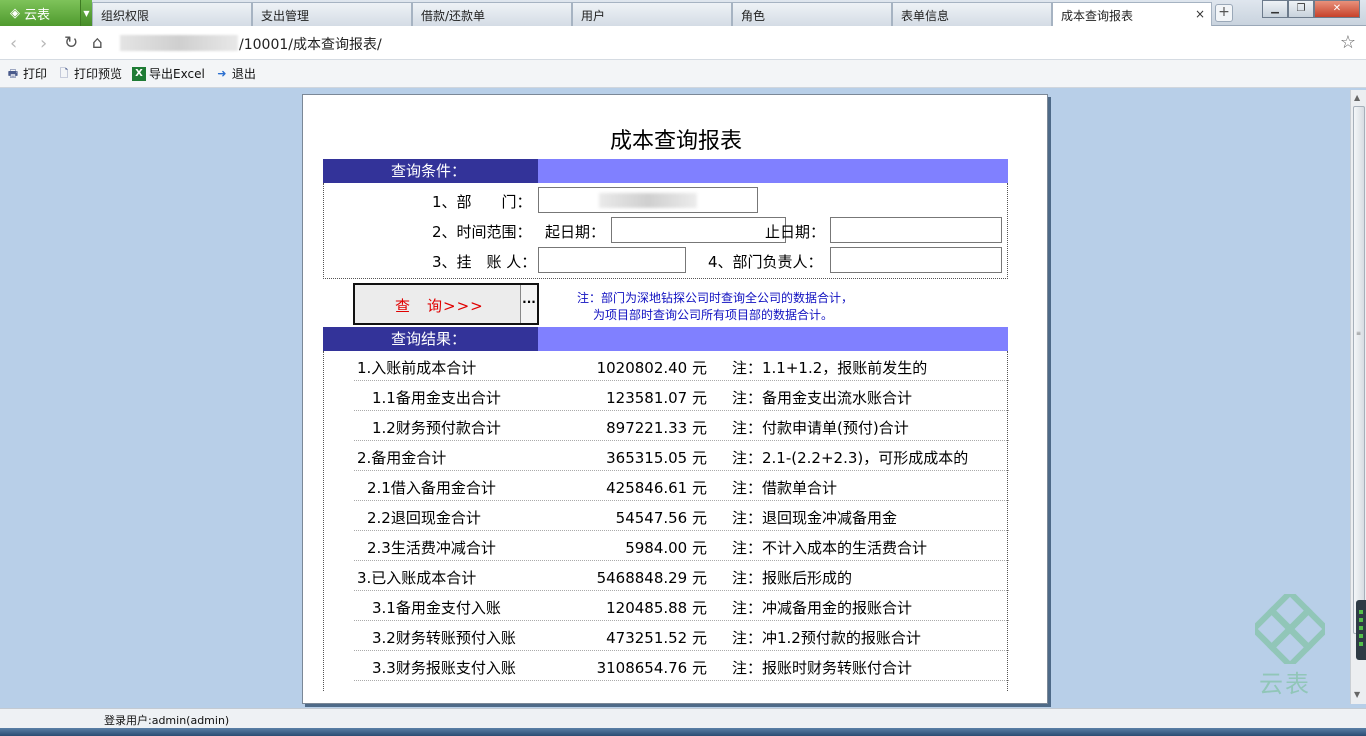  What do you see at coordinates (436, 608) in the screenshot?
I see `row-name: 3.1备用金支付入账` at bounding box center [436, 608].